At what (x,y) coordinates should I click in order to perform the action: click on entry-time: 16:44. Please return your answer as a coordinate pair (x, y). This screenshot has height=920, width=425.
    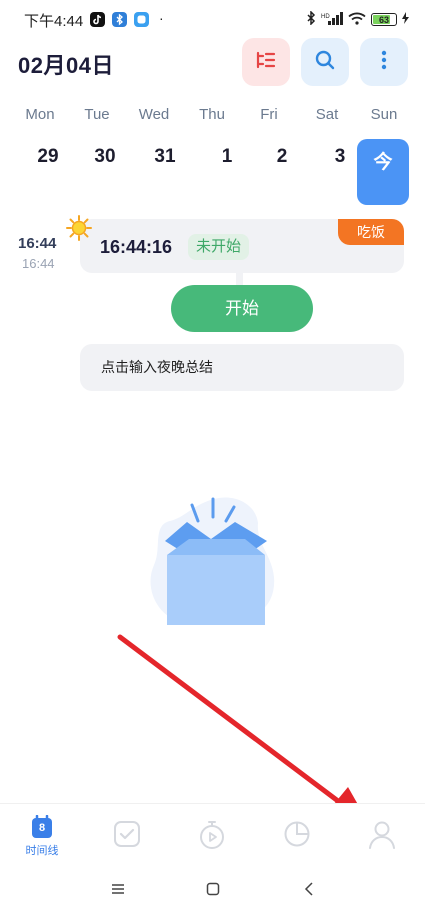
    Looking at the image, I should click on (37, 243).